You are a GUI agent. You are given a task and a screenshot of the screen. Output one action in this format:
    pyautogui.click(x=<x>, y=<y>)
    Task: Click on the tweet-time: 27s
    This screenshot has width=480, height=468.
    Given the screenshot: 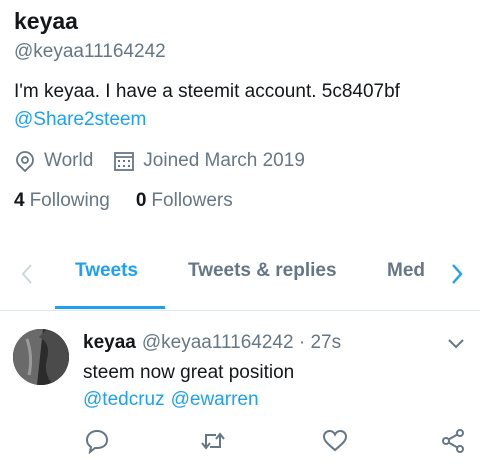 What is the action you would take?
    pyautogui.click(x=325, y=342)
    